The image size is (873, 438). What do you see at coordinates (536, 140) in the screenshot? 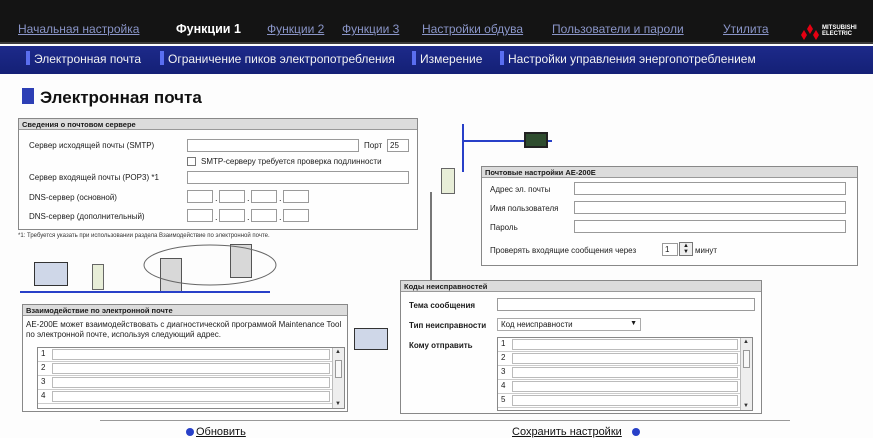
I see `router-icon` at bounding box center [536, 140].